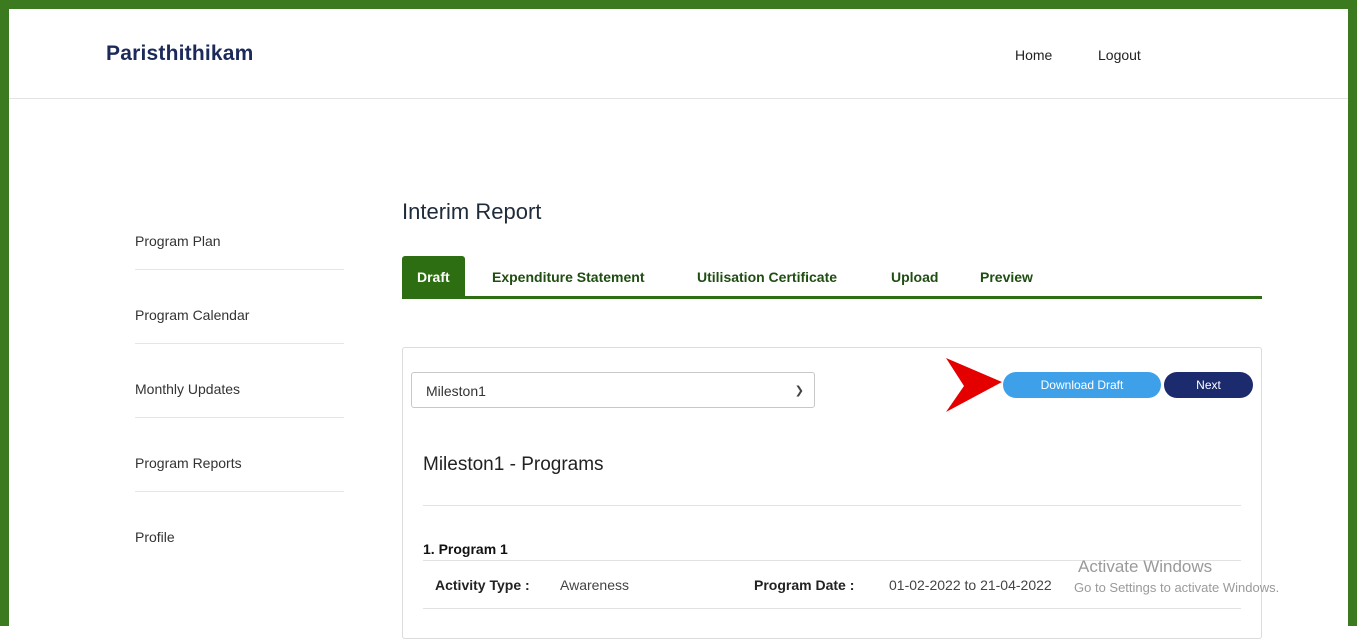  I want to click on sidebar-item-label: Profile, so click(155, 537).